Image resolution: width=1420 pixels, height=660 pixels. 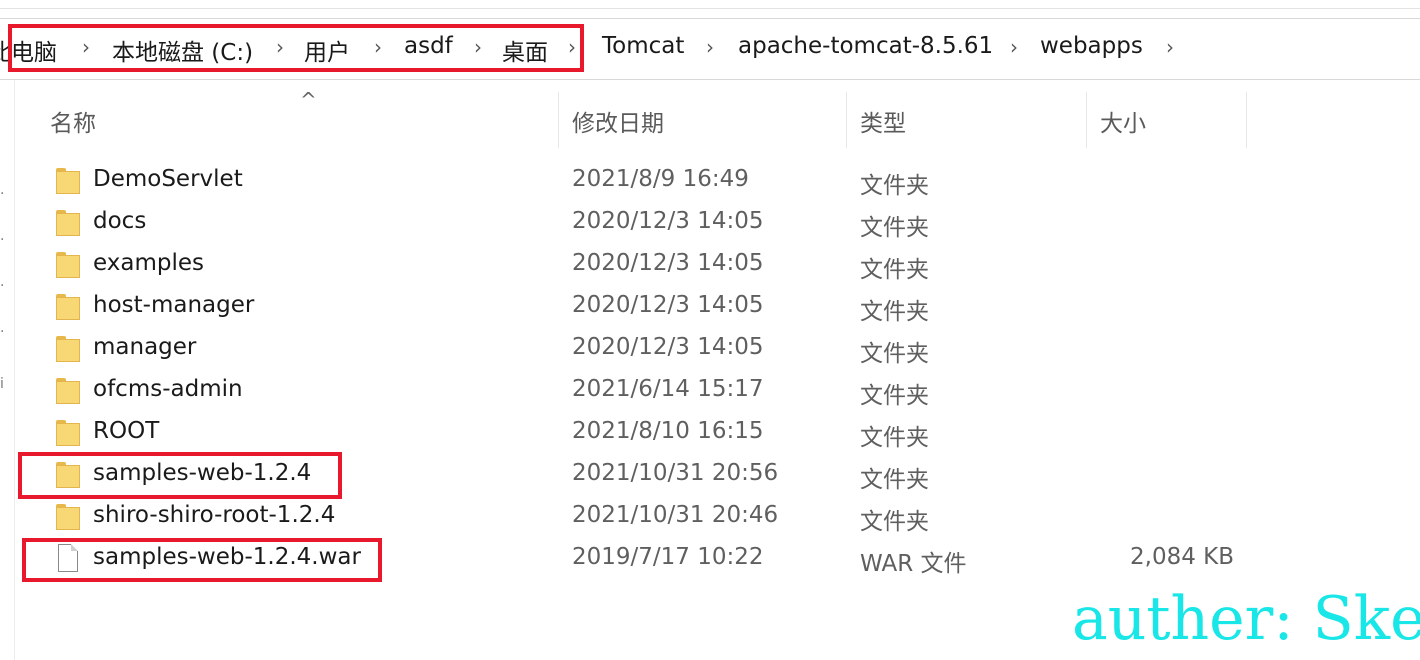 I want to click on file-name: ROOT, so click(x=126, y=431).